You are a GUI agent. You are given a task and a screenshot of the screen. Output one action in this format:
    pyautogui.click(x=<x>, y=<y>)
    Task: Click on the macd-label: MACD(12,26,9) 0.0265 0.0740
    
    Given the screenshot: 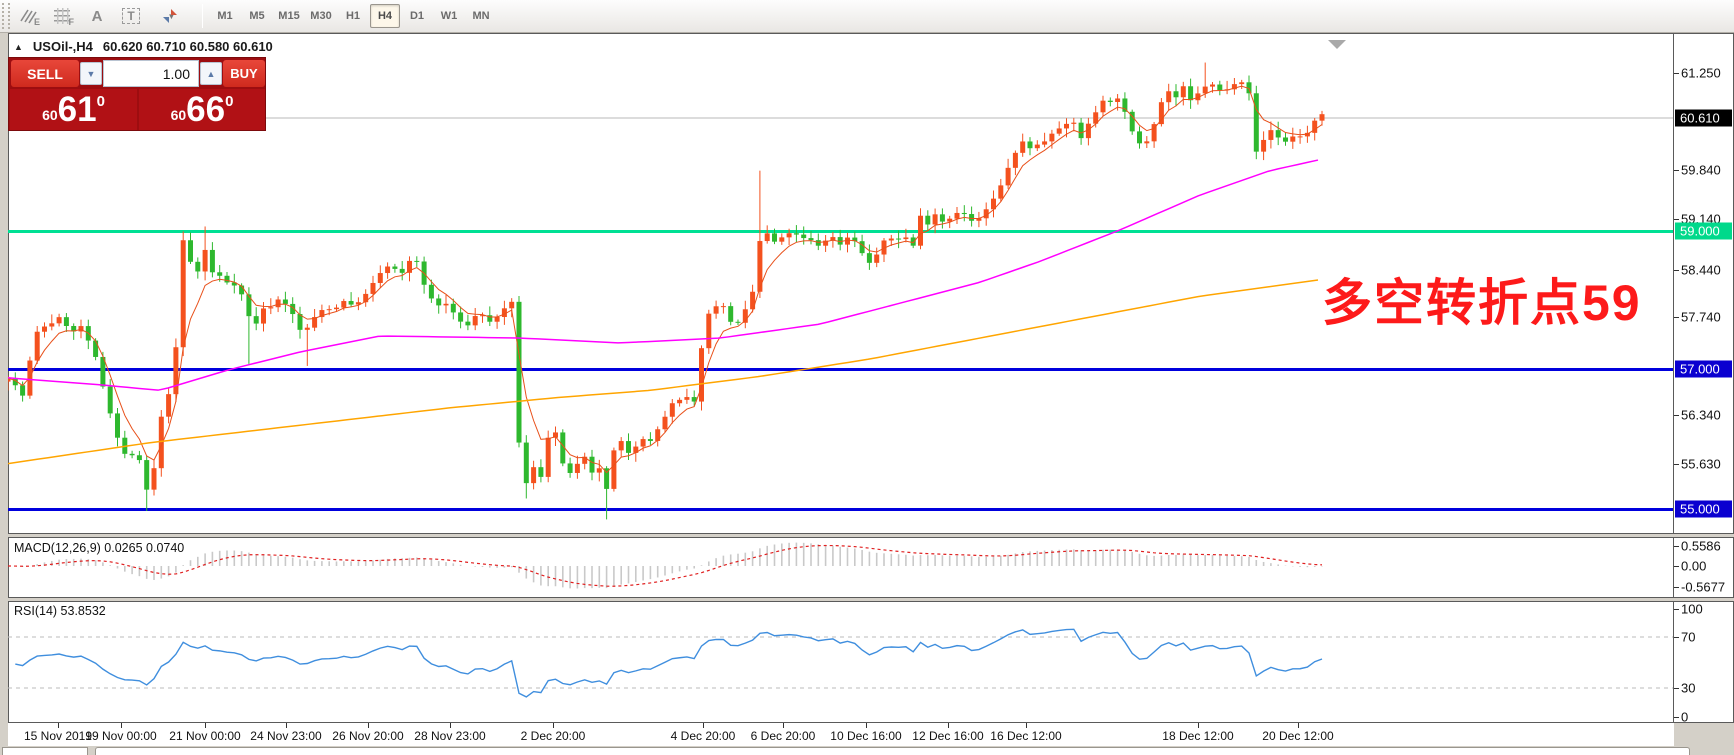 What is the action you would take?
    pyautogui.click(x=99, y=548)
    